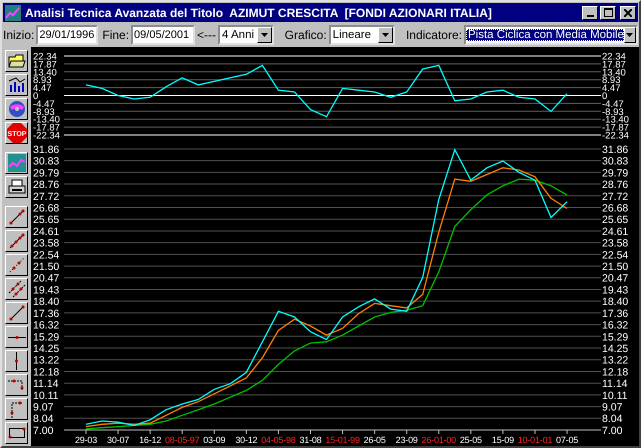  Describe the element at coordinates (567, 439) in the screenshot. I see `date-label: 07-05` at that location.